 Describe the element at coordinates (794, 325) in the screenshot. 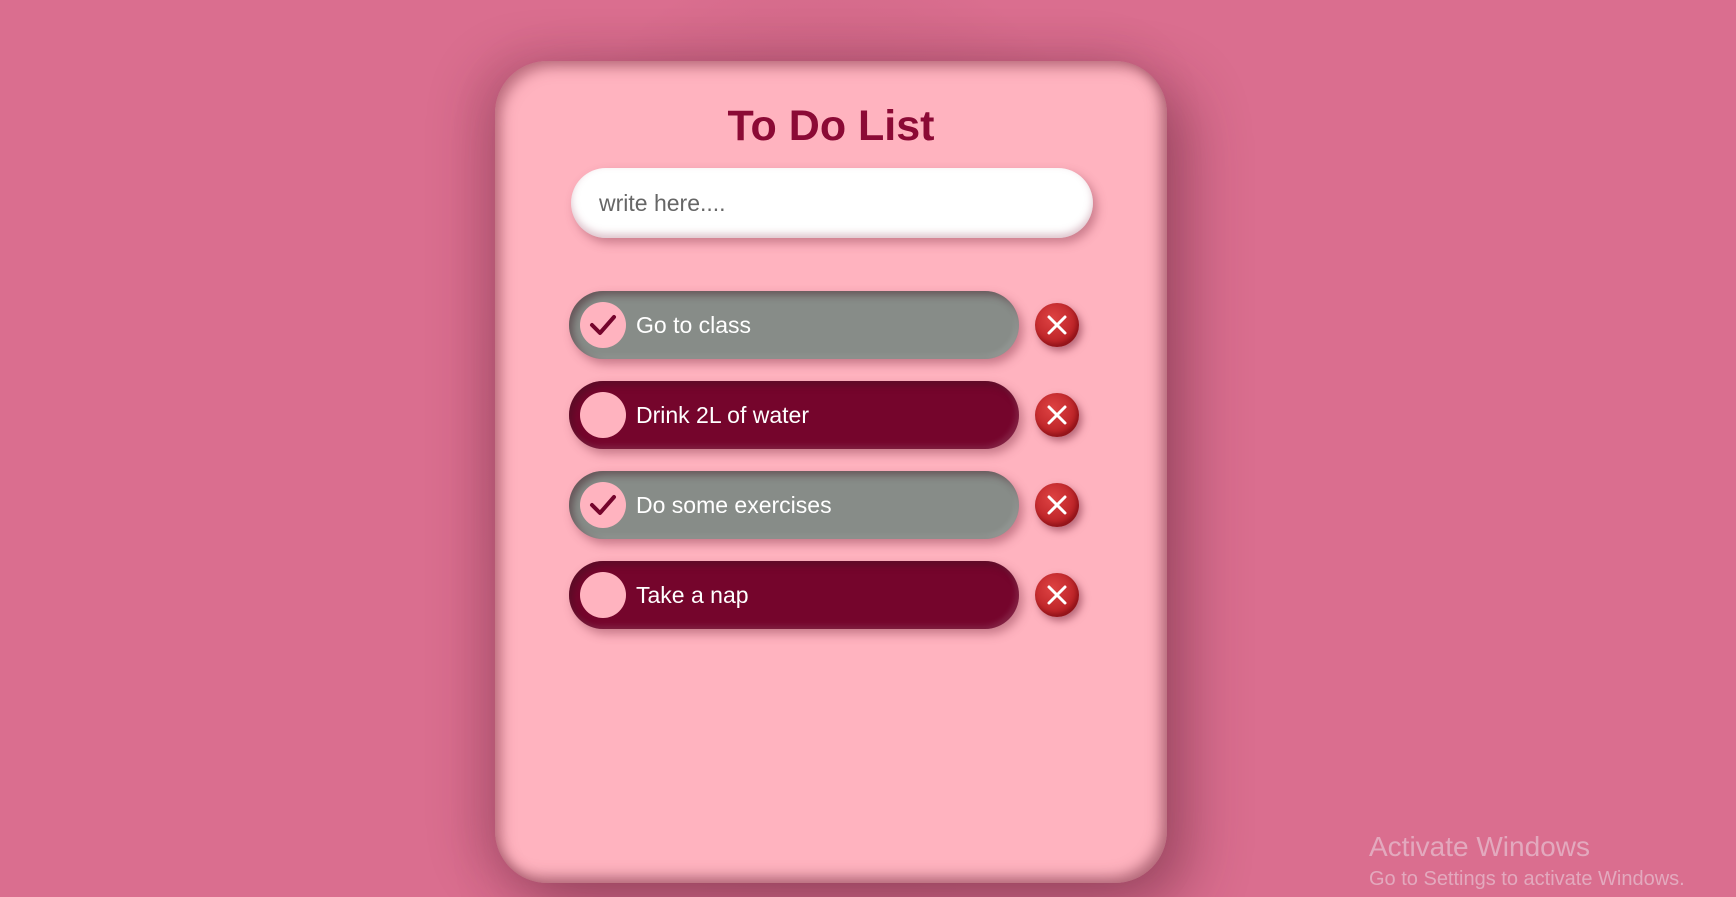

I see `task-pill: Go to class` at that location.